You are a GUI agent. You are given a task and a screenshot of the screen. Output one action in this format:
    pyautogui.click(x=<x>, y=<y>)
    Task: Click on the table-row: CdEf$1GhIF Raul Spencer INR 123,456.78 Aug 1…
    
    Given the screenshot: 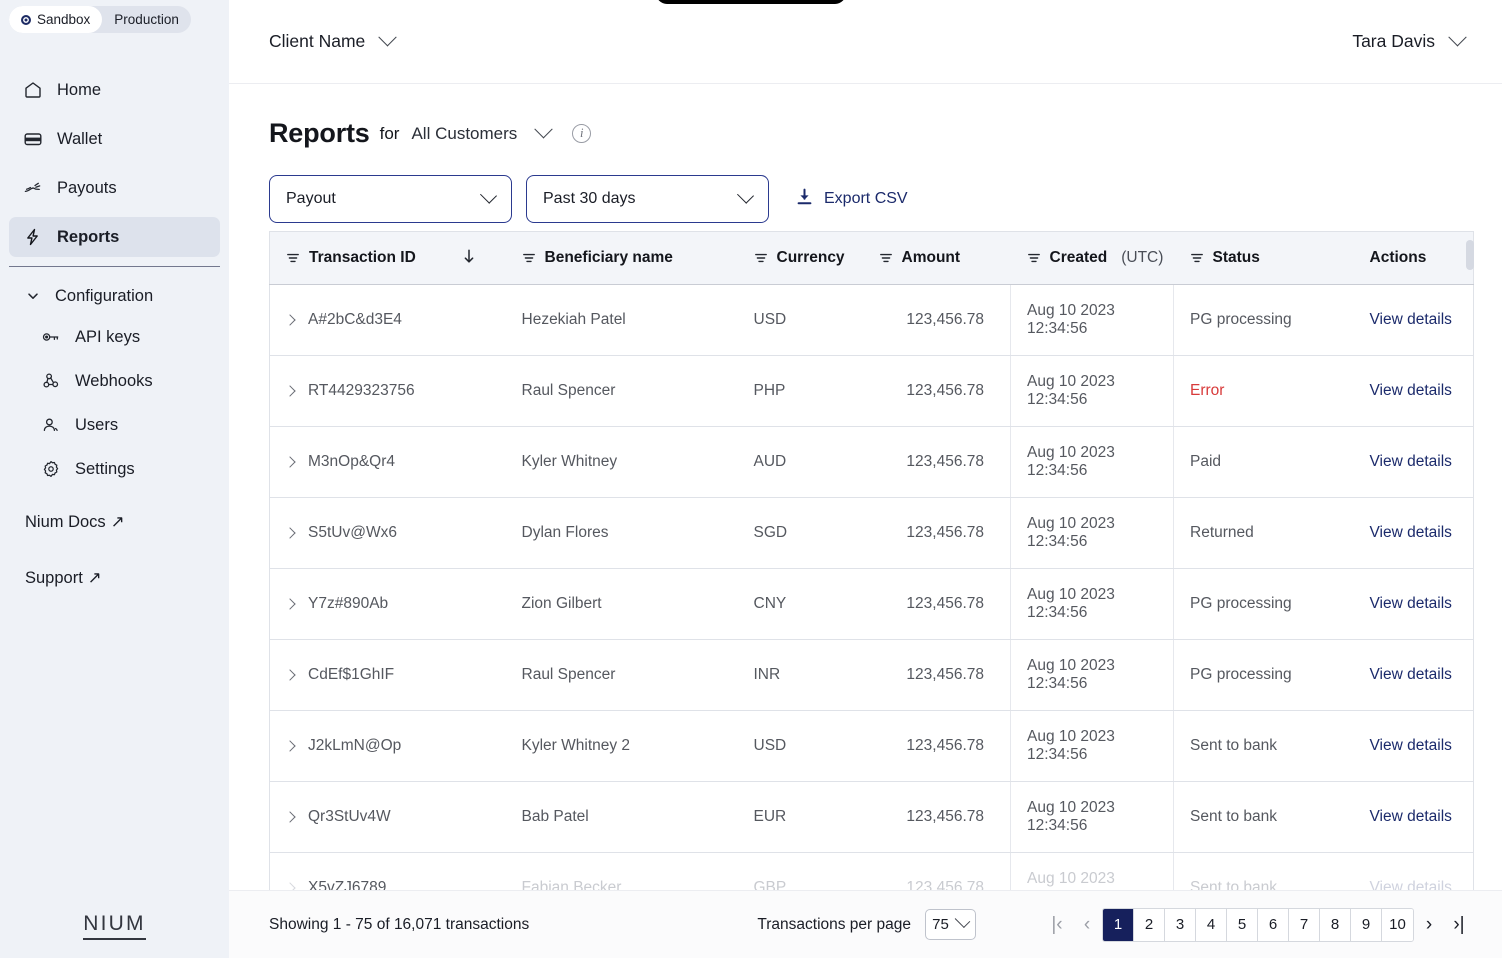 What is the action you would take?
    pyautogui.click(x=871, y=675)
    